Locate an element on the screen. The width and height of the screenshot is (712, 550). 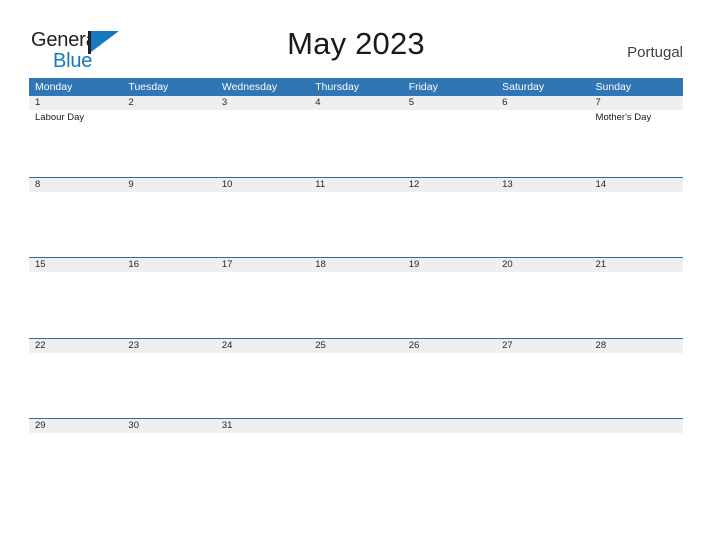
day-events: Labour Day is located at coordinates (75, 117).